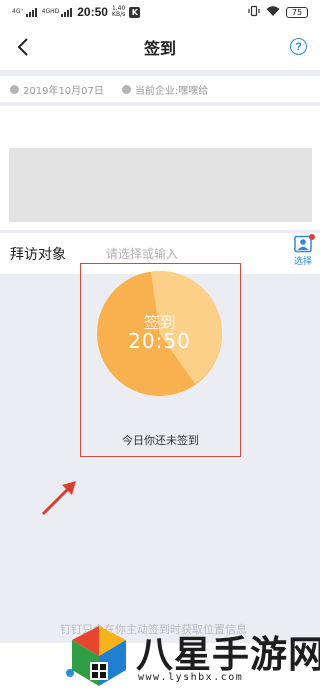 This screenshot has width=320, height=693. I want to click on signal-label-2: 4GHD, so click(50, 11).